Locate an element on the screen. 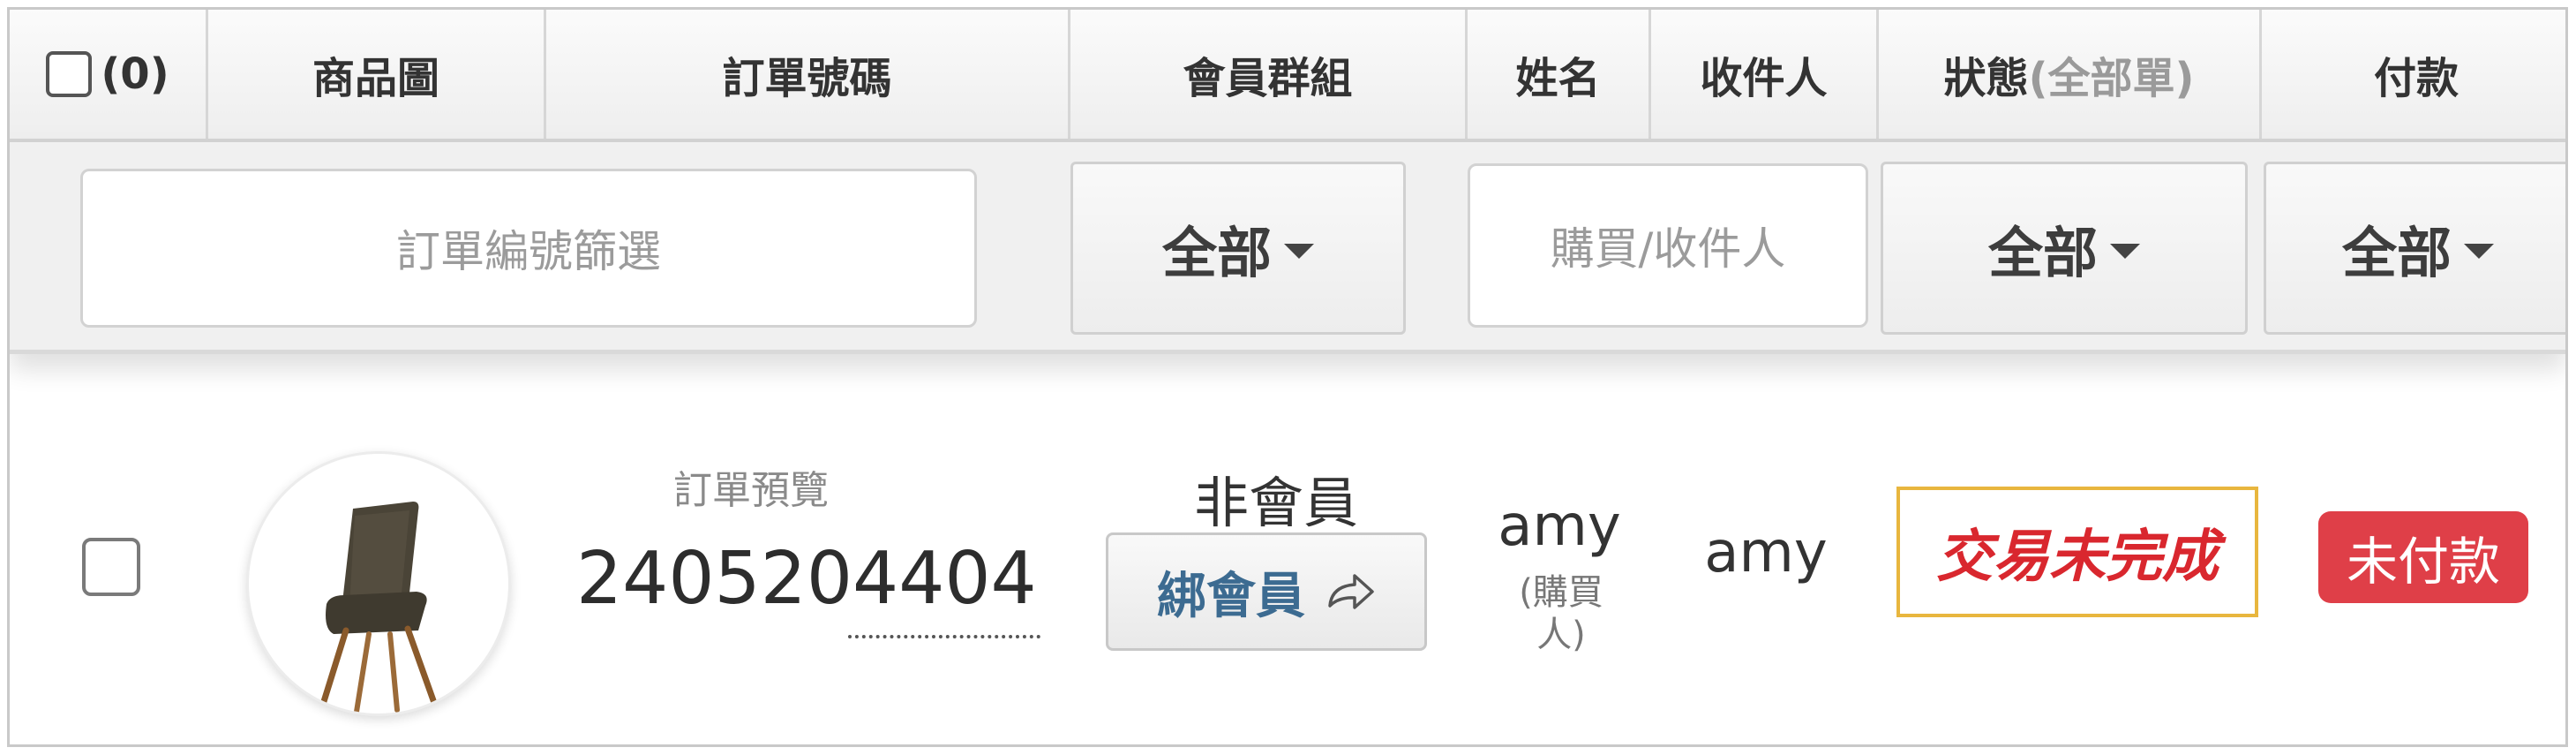  payment-badge: 未付款 is located at coordinates (2423, 557).